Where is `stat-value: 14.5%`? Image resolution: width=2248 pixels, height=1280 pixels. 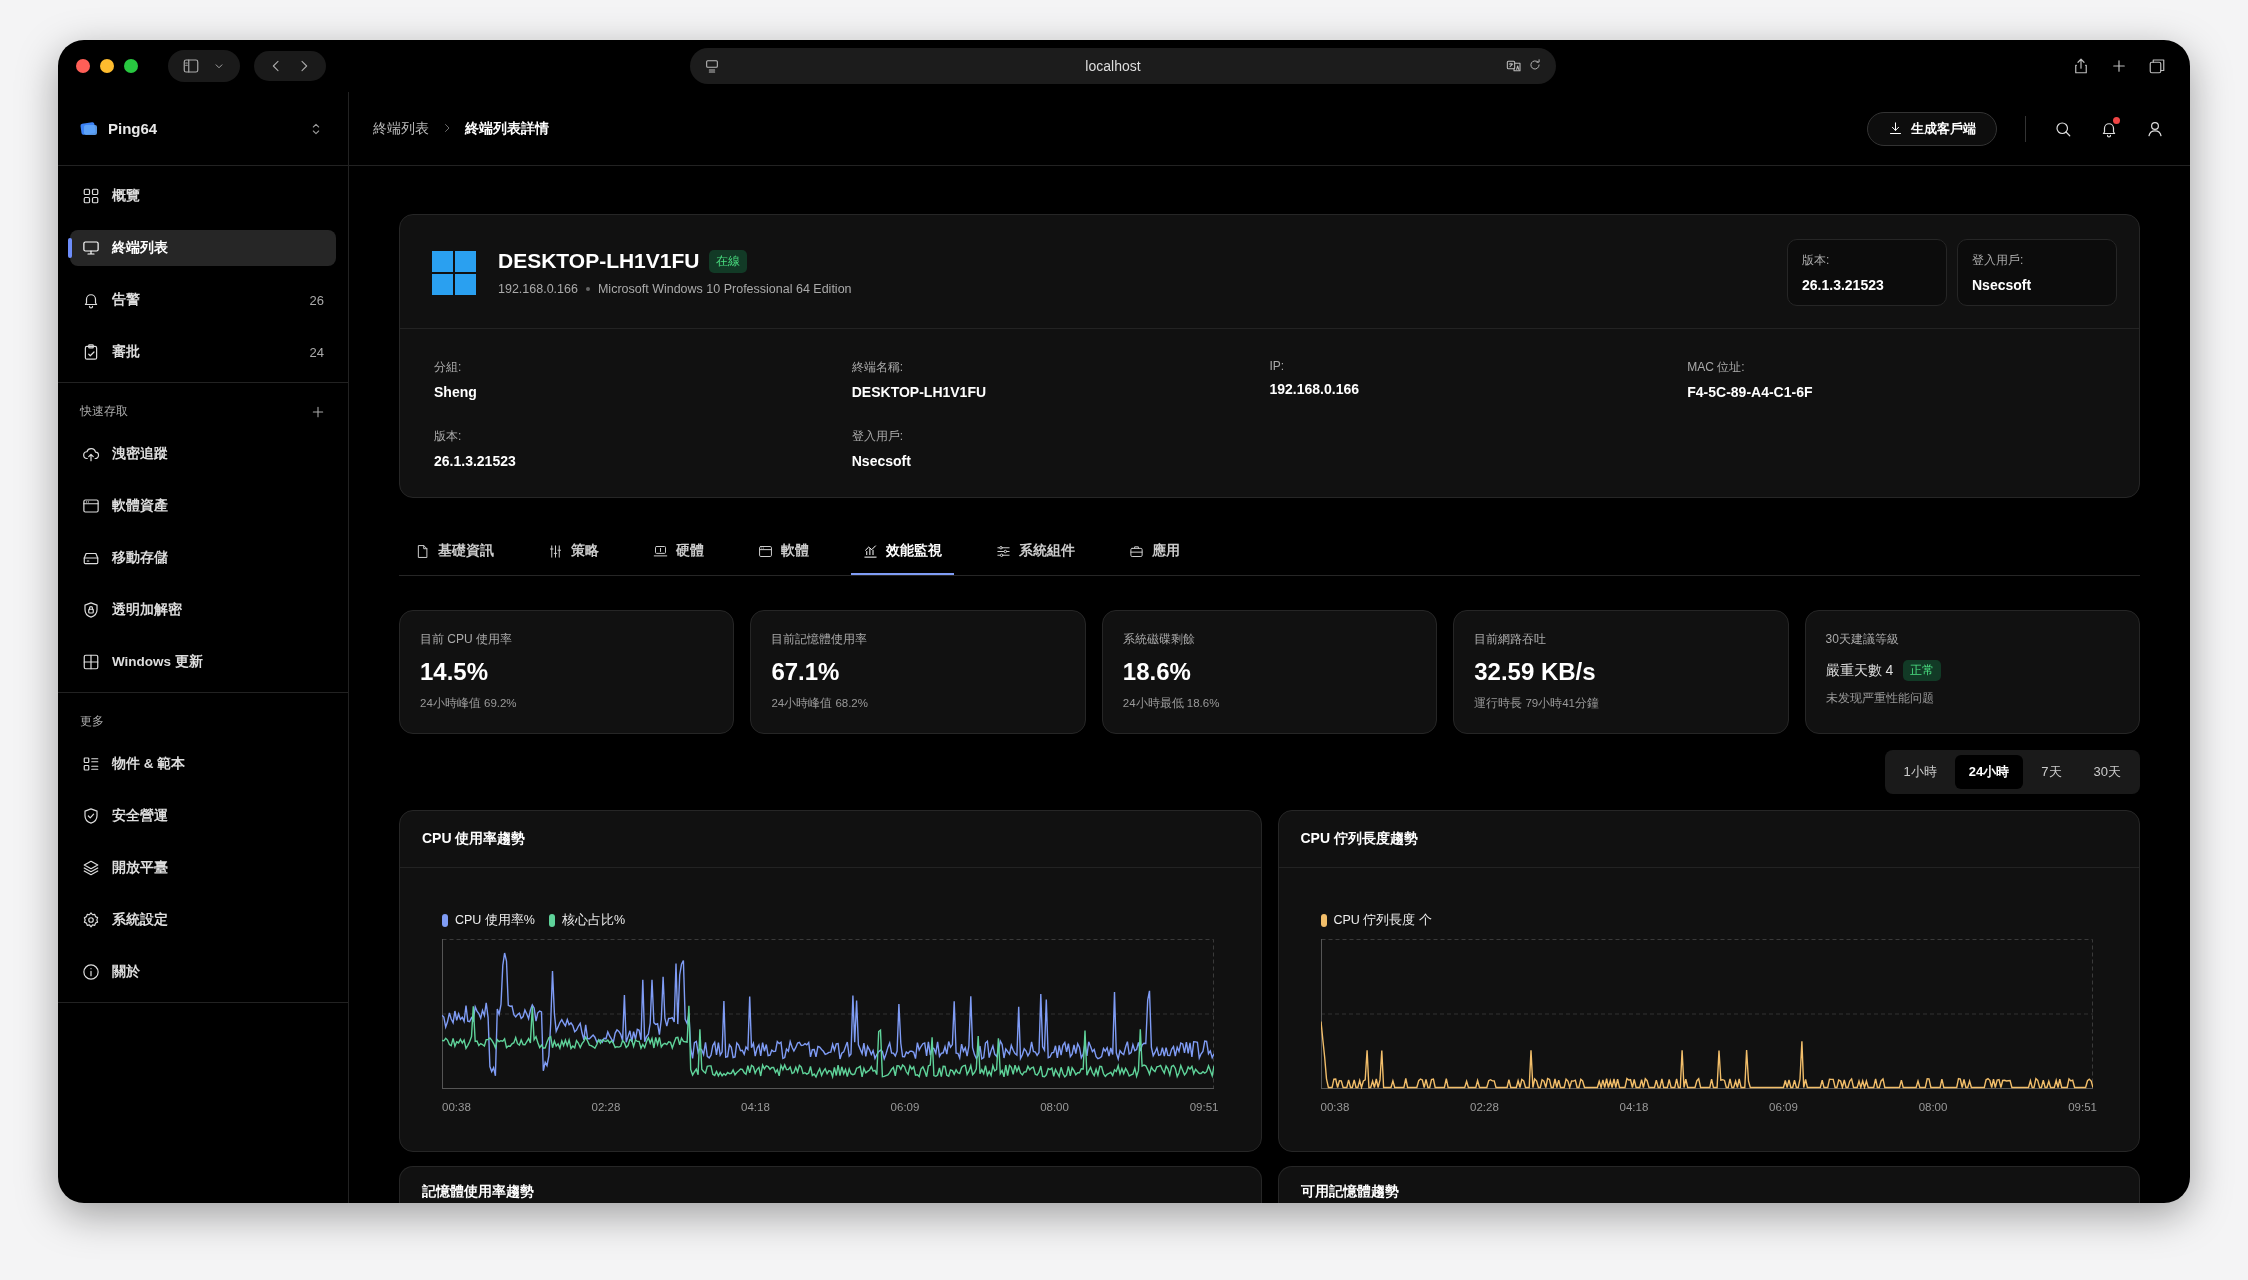 stat-value: 14.5% is located at coordinates (455, 672).